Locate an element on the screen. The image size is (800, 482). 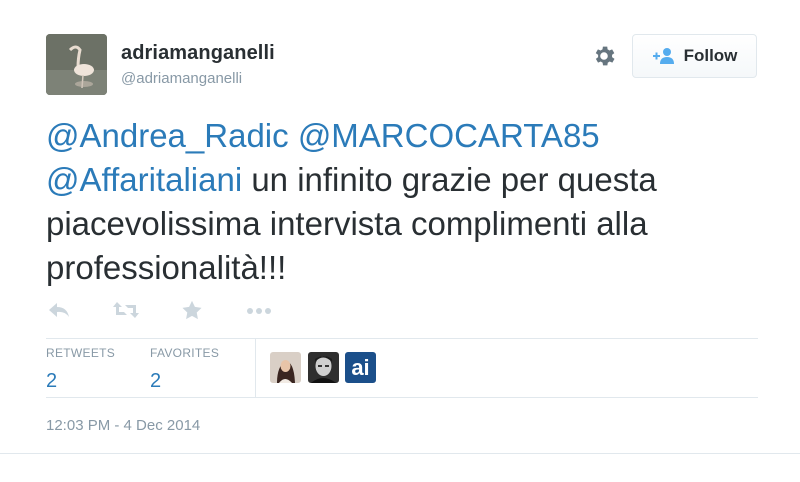
user-display-name: adriamanganelli is located at coordinates (198, 53).